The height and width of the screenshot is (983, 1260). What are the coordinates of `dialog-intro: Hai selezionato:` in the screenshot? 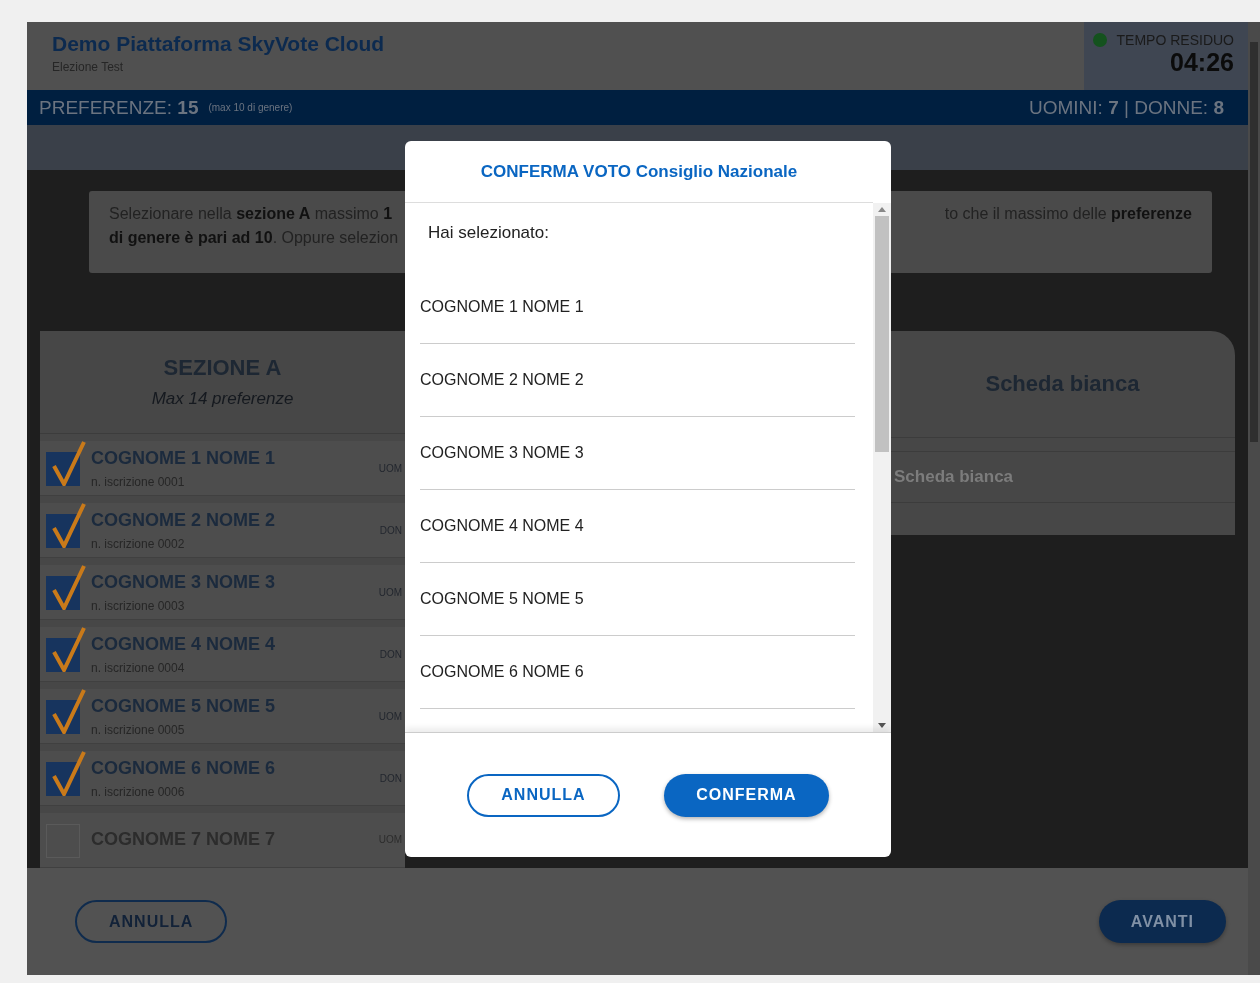 It's located at (488, 233).